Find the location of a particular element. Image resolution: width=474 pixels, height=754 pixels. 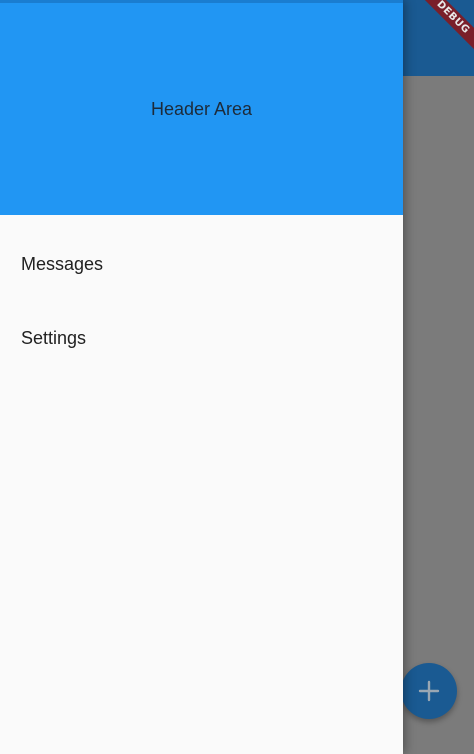

debug-banner: DEBUG is located at coordinates (444, 30).